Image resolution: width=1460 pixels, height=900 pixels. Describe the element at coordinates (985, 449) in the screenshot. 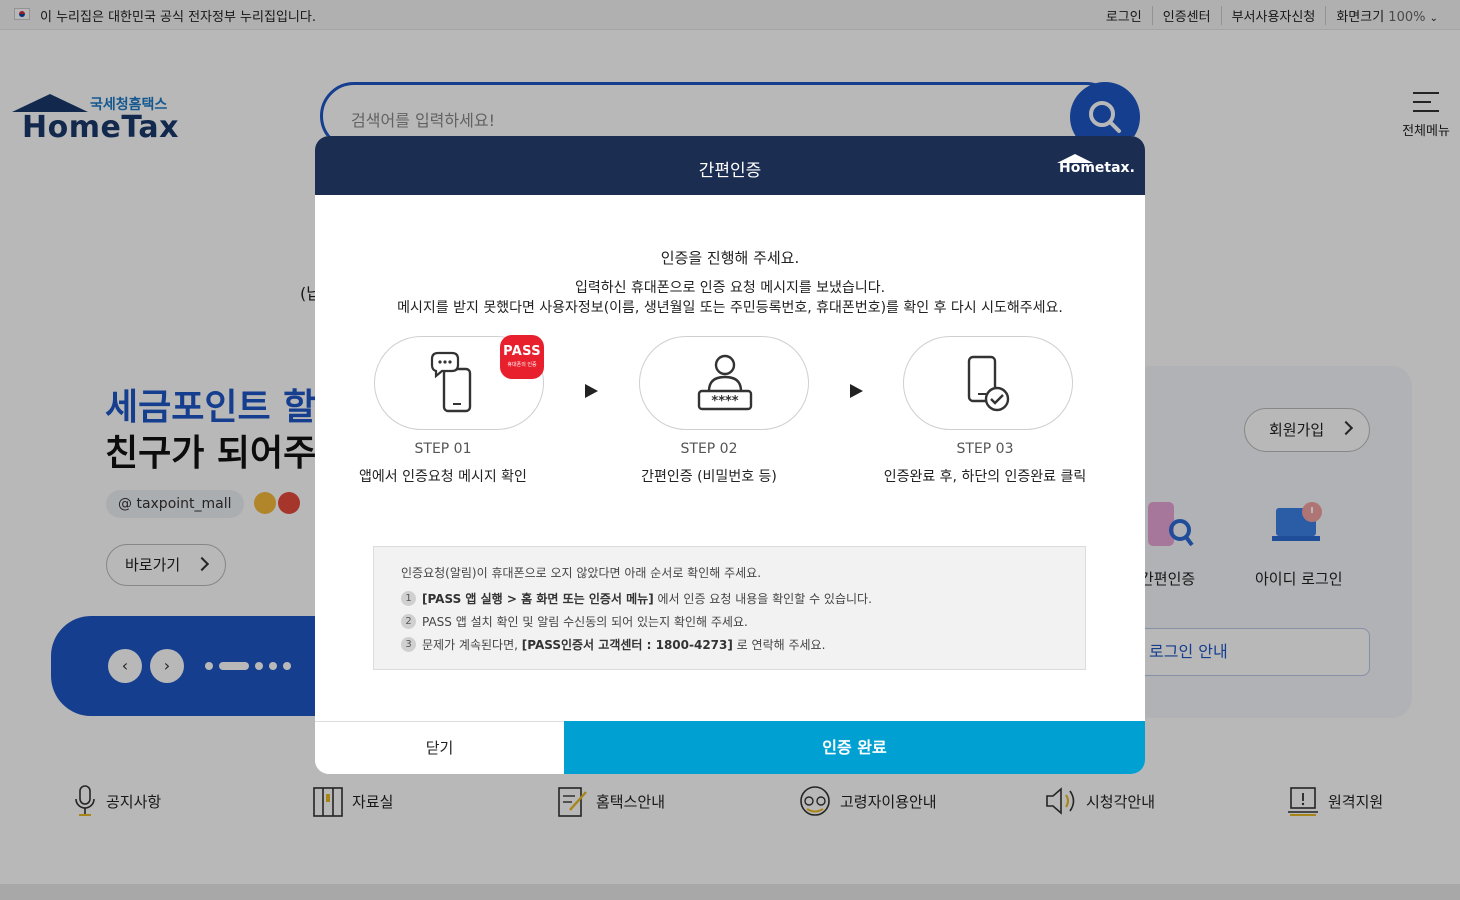

I see `step3-number: STEP 03` at that location.